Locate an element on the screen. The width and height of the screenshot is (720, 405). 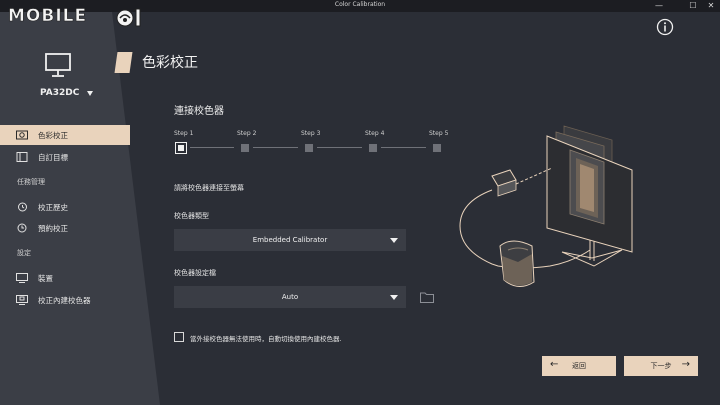
builtin-calibrator-icon is located at coordinates (22, 300).